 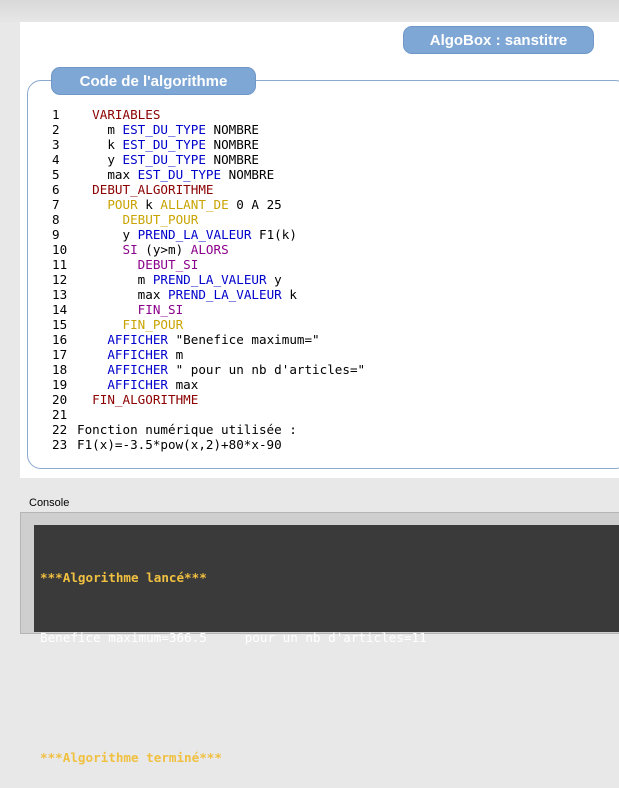 What do you see at coordinates (267, 369) in the screenshot?
I see `code-token: " pour un nb d'articles="` at bounding box center [267, 369].